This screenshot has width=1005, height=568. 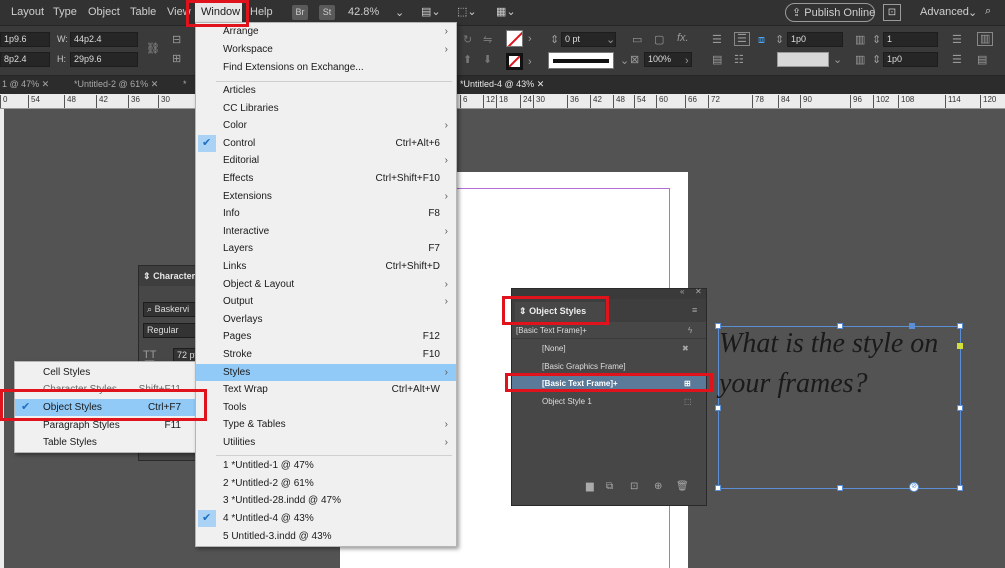 What do you see at coordinates (25, 84) in the screenshot?
I see `tab-untitled-1: 1 @ 47% ✕` at bounding box center [25, 84].